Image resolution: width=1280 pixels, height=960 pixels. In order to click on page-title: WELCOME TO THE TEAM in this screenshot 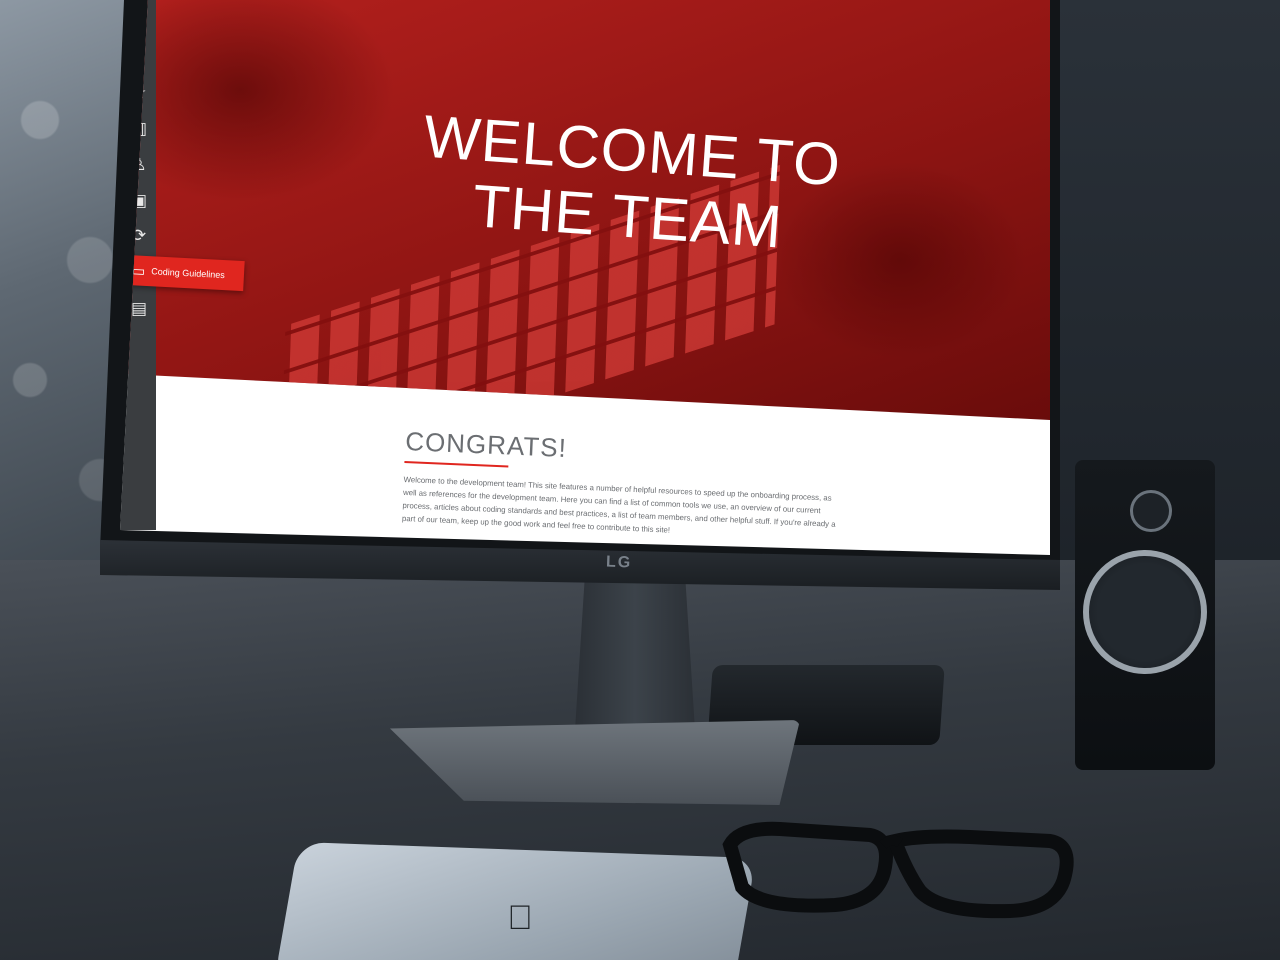, I will do `click(632, 181)`.